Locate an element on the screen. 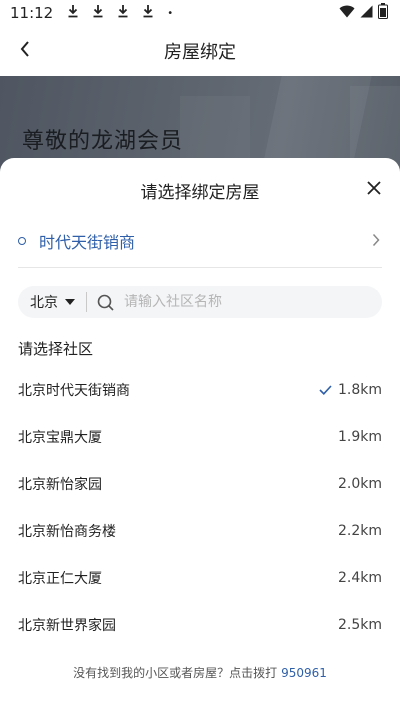  community-meta: 1.9km is located at coordinates (360, 437).